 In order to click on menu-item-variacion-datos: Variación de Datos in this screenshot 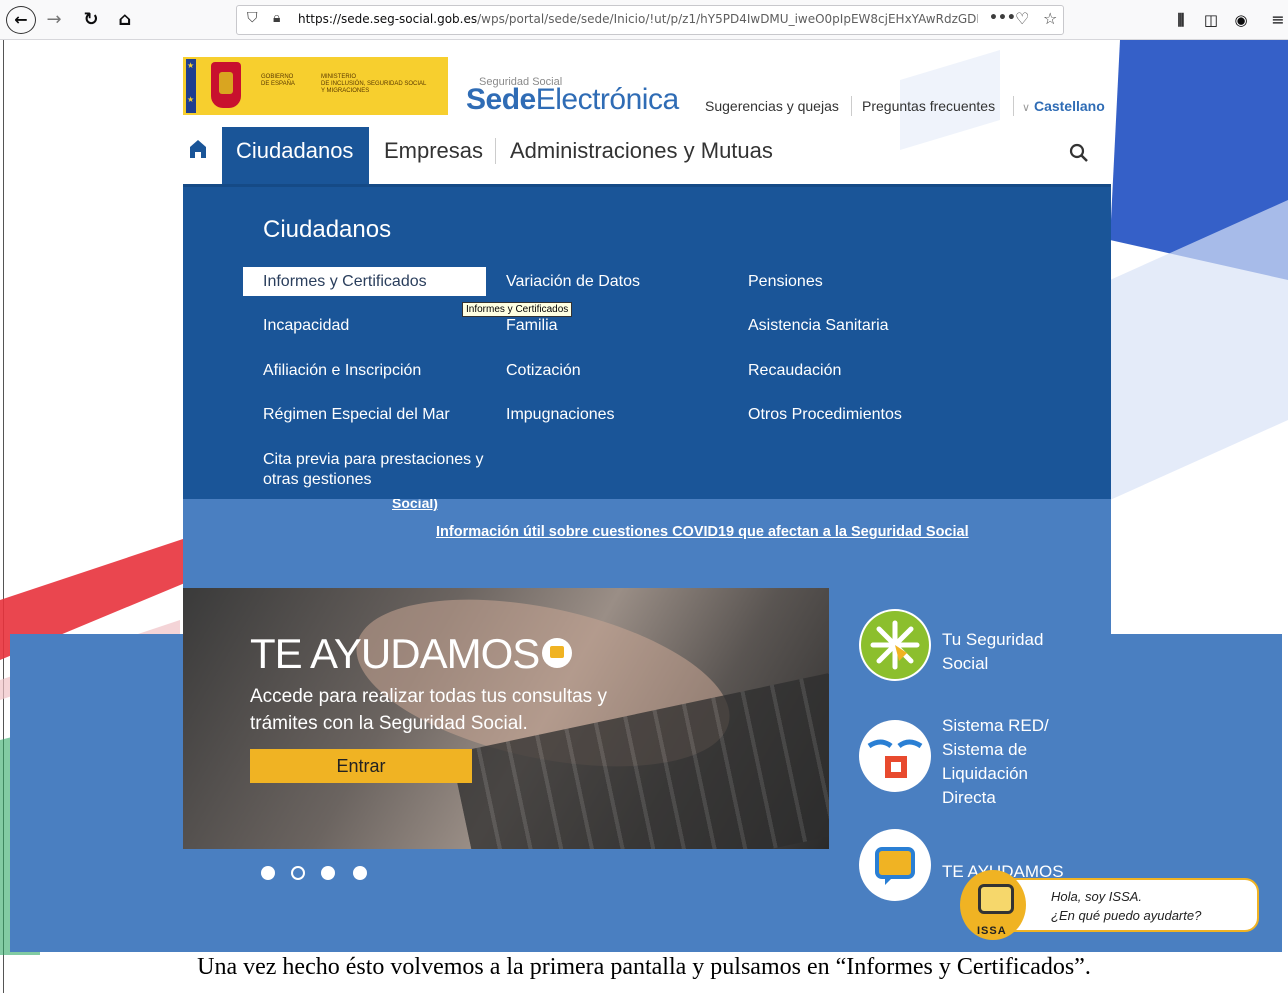, I will do `click(573, 282)`.